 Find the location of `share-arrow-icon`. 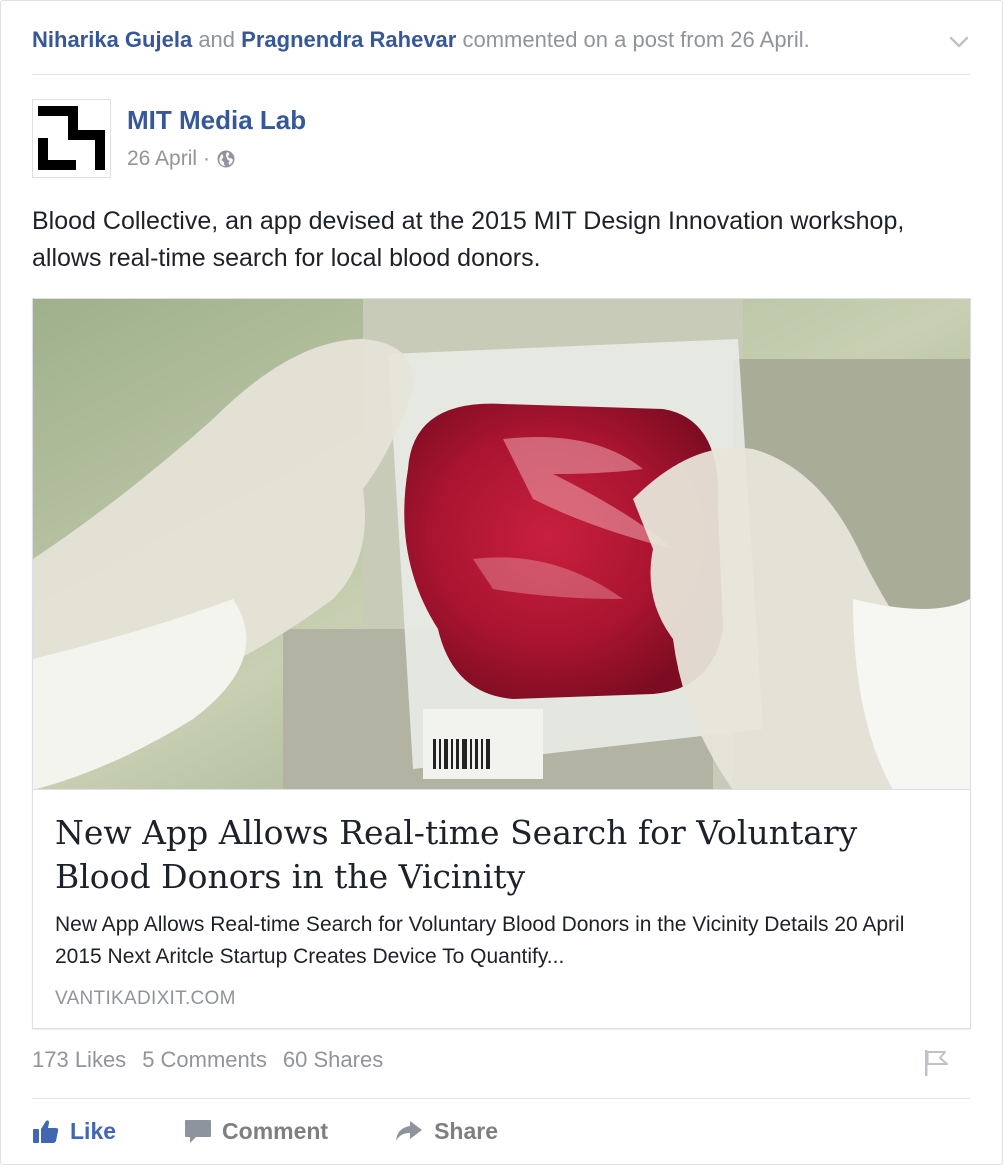

share-arrow-icon is located at coordinates (409, 1131).